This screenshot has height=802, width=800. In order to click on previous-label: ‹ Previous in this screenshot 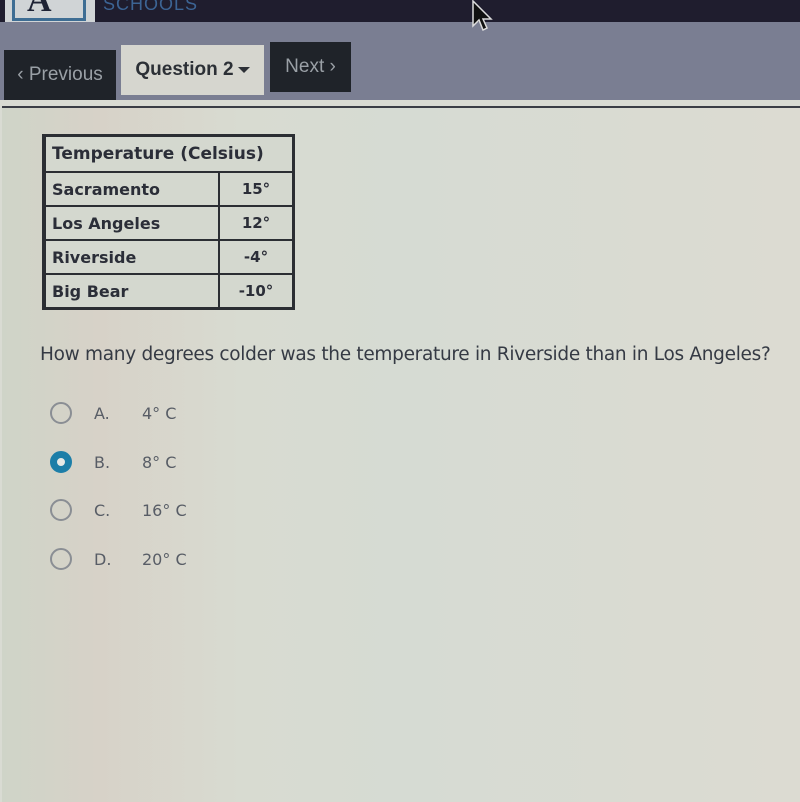, I will do `click(60, 74)`.